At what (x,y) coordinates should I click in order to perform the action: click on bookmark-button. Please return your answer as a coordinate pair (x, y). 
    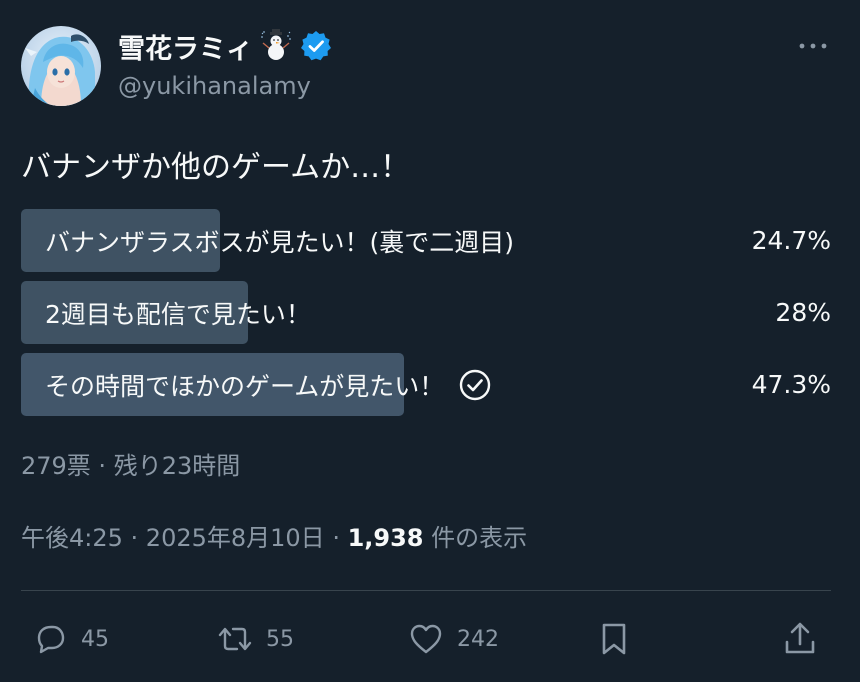
    Looking at the image, I should click on (614, 639).